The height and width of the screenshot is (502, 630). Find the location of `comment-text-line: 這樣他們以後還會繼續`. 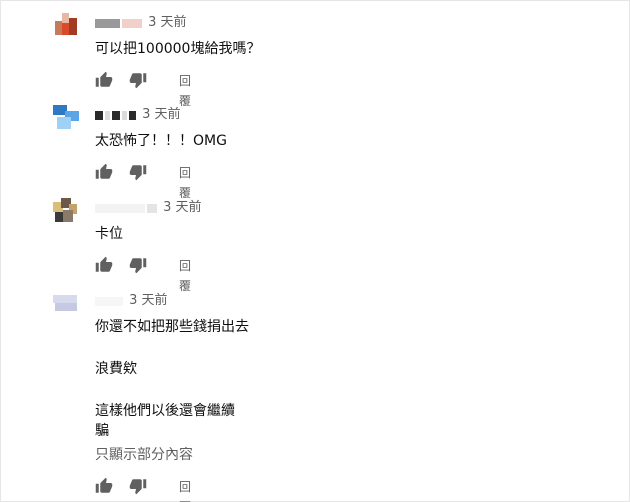

comment-text-line: 這樣他們以後還會繼續 is located at coordinates (165, 411).